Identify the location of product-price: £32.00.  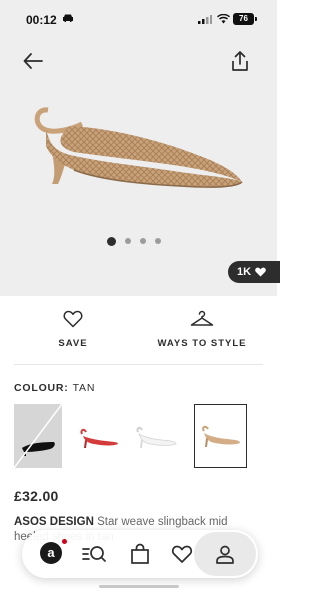
(36, 496).